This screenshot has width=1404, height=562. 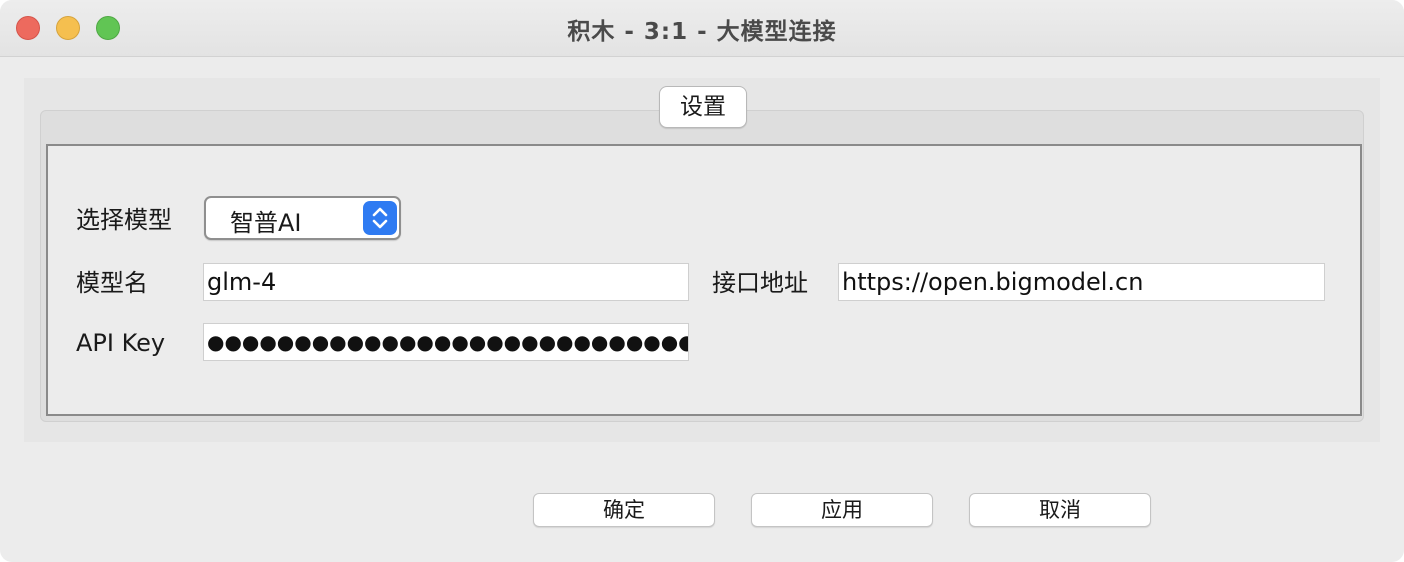 I want to click on cancel-button: 取消, so click(x=1060, y=510).